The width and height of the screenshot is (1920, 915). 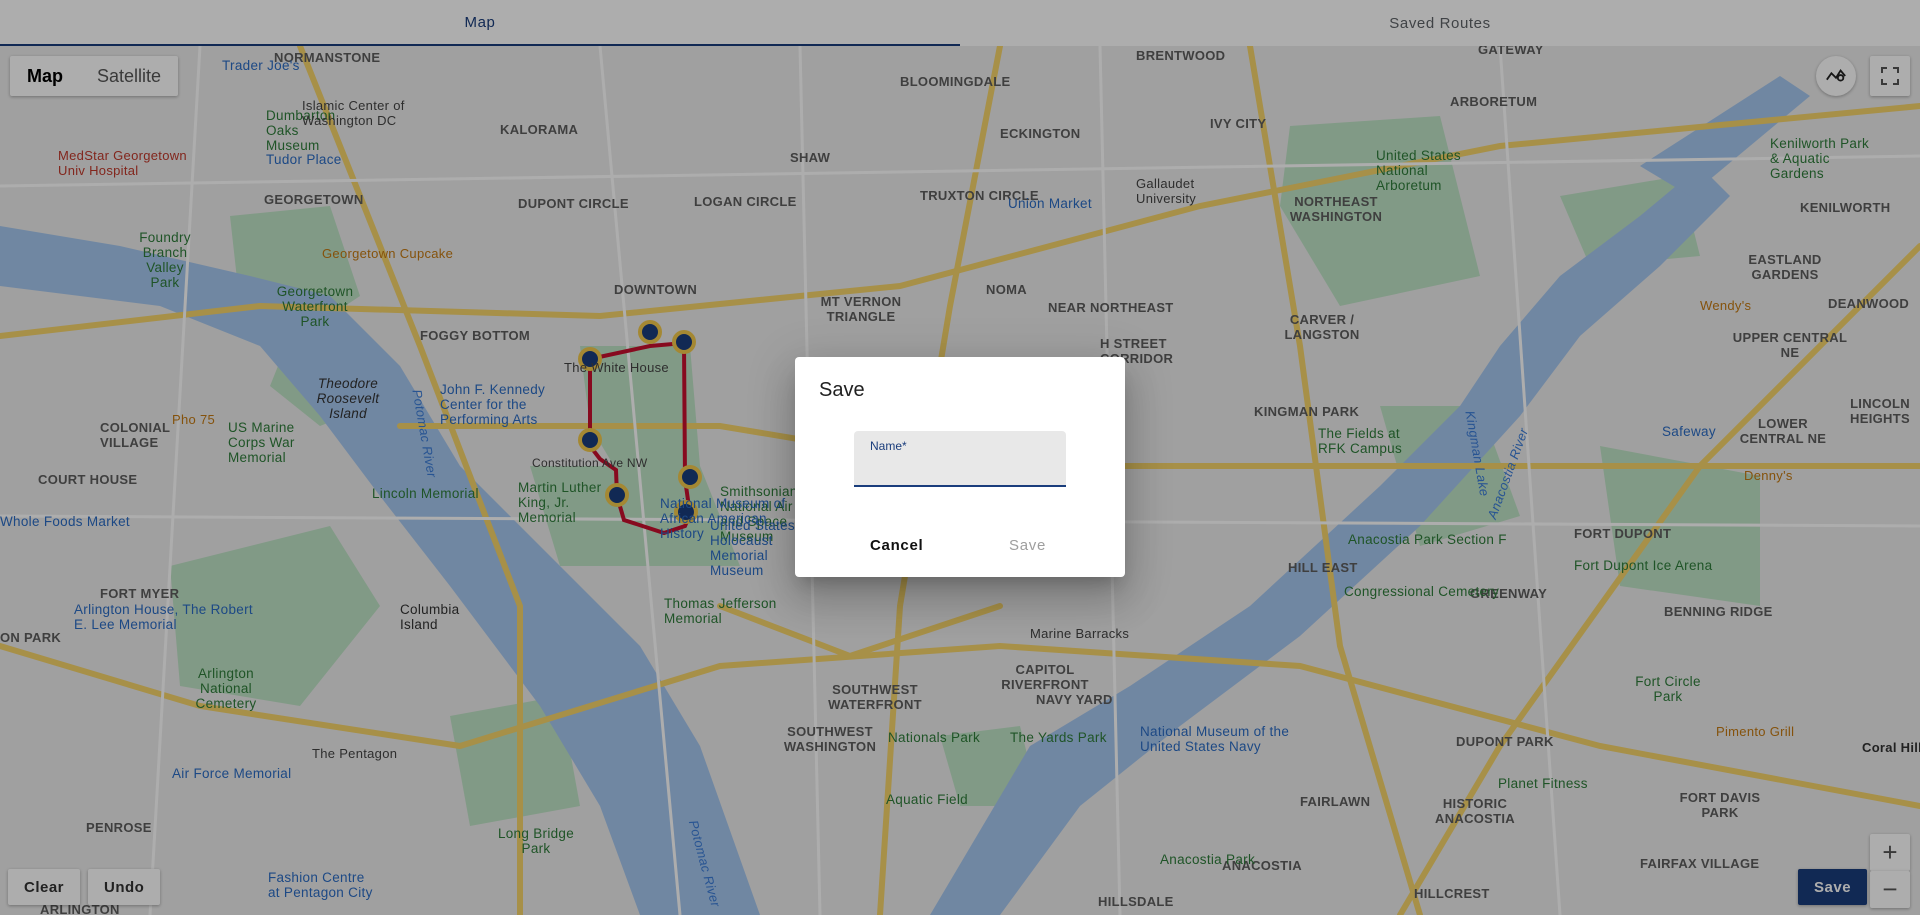 I want to click on dialog-title: Save, so click(x=842, y=390).